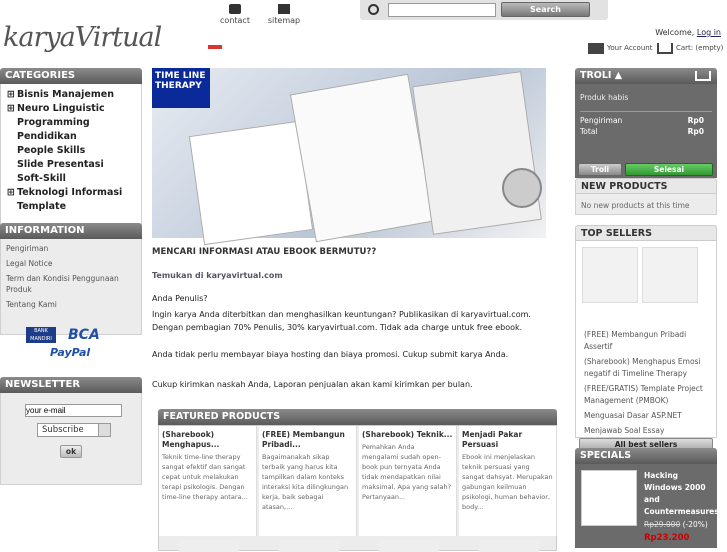 The height and width of the screenshot is (552, 727). What do you see at coordinates (646, 76) in the screenshot?
I see `cart-title: TROLI ▲` at bounding box center [646, 76].